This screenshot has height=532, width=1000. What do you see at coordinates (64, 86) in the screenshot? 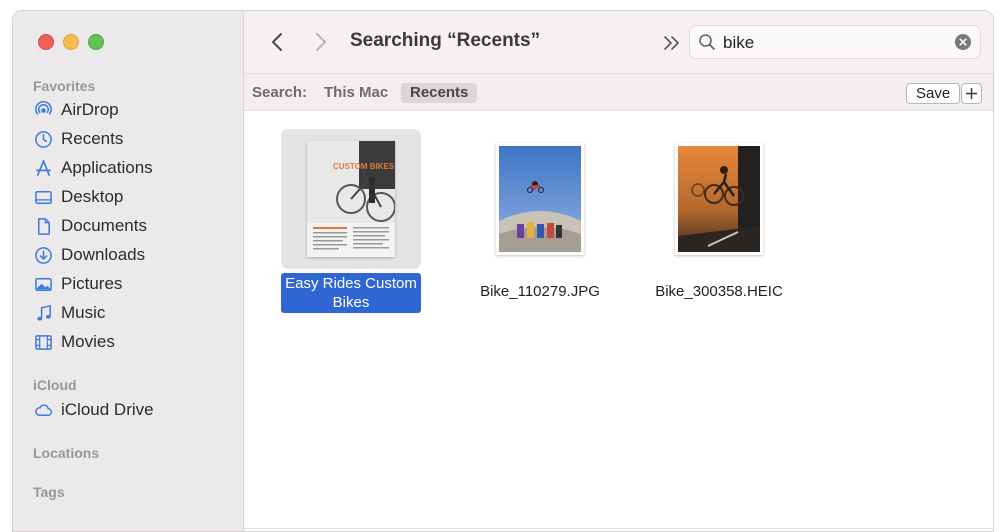
I see `sidebar-section-favorites: Favorites` at bounding box center [64, 86].